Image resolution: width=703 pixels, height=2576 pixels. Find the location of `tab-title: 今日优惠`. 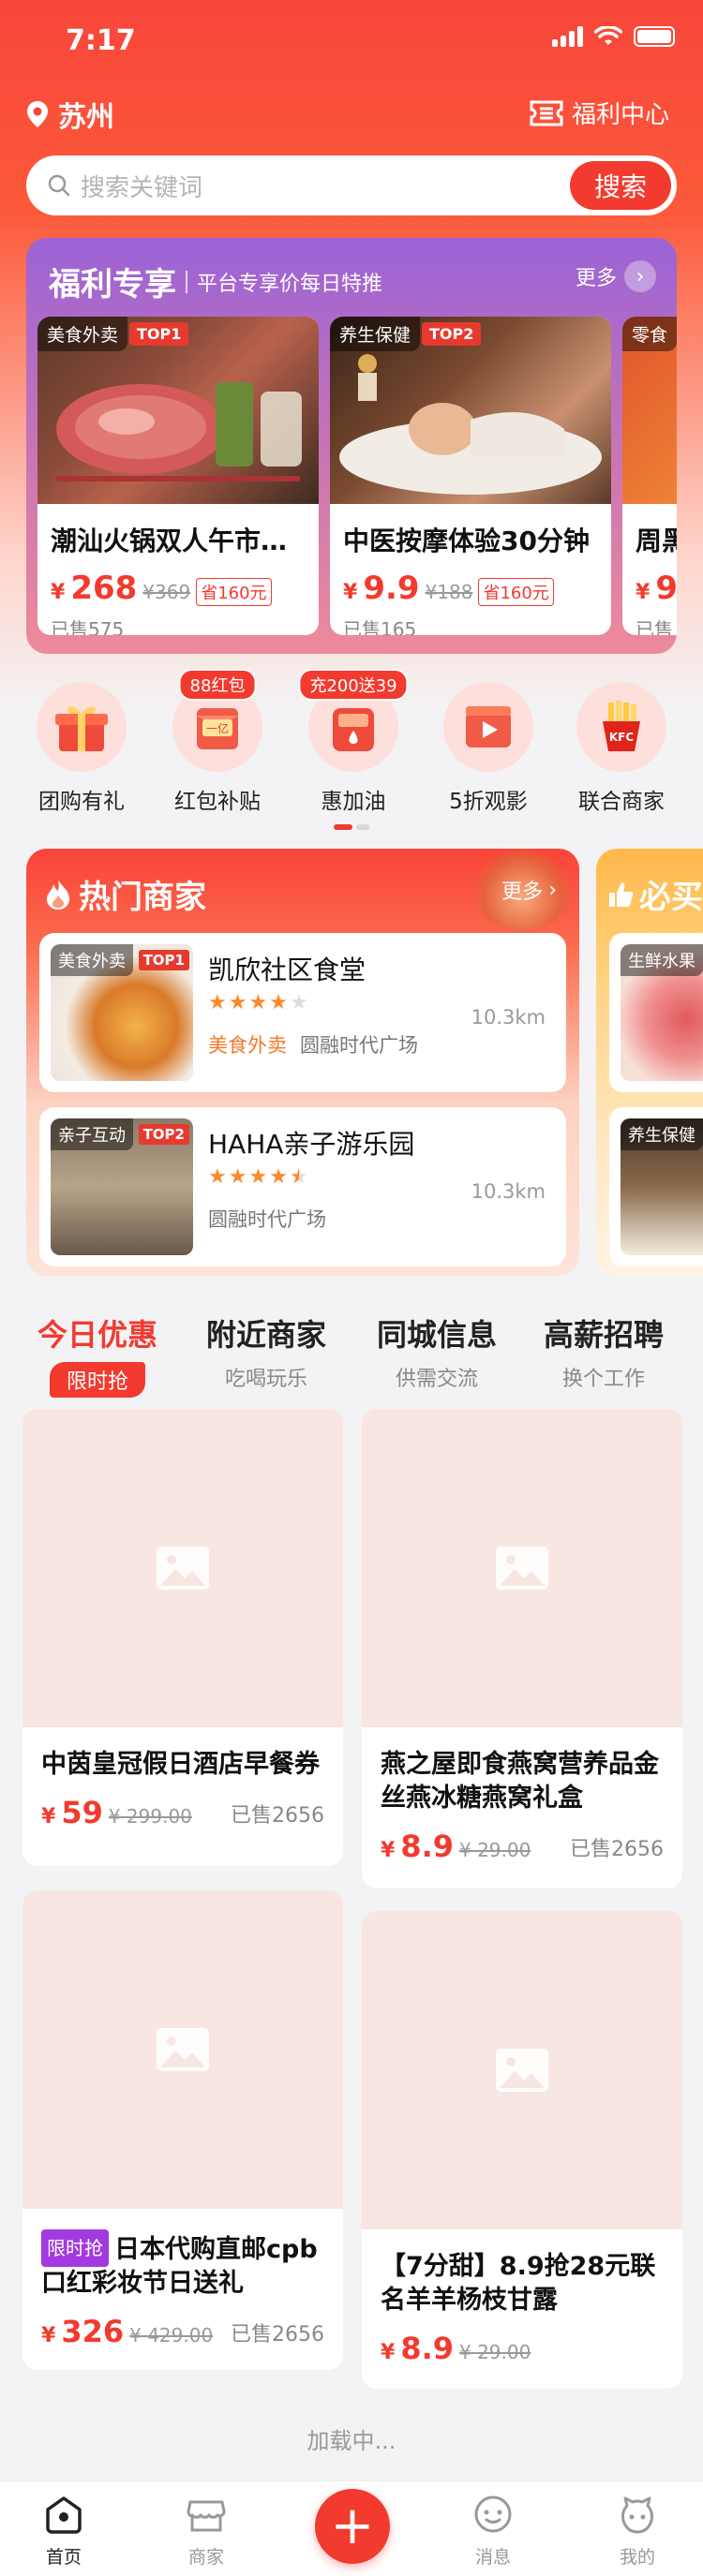

tab-title: 今日优惠 is located at coordinates (97, 1335).